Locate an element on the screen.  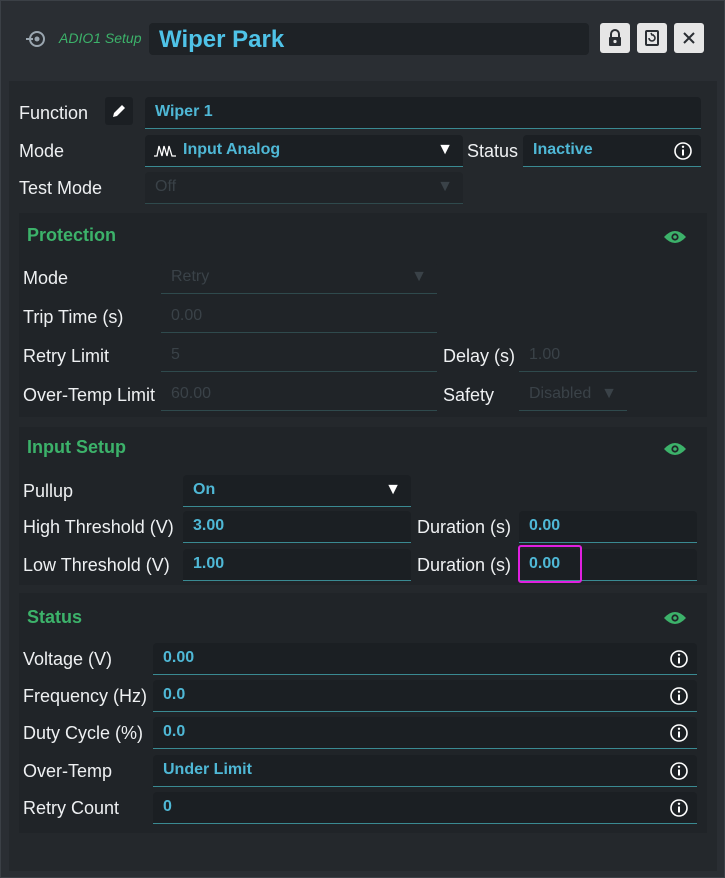
mode-value: Input Analog is located at coordinates (232, 149).